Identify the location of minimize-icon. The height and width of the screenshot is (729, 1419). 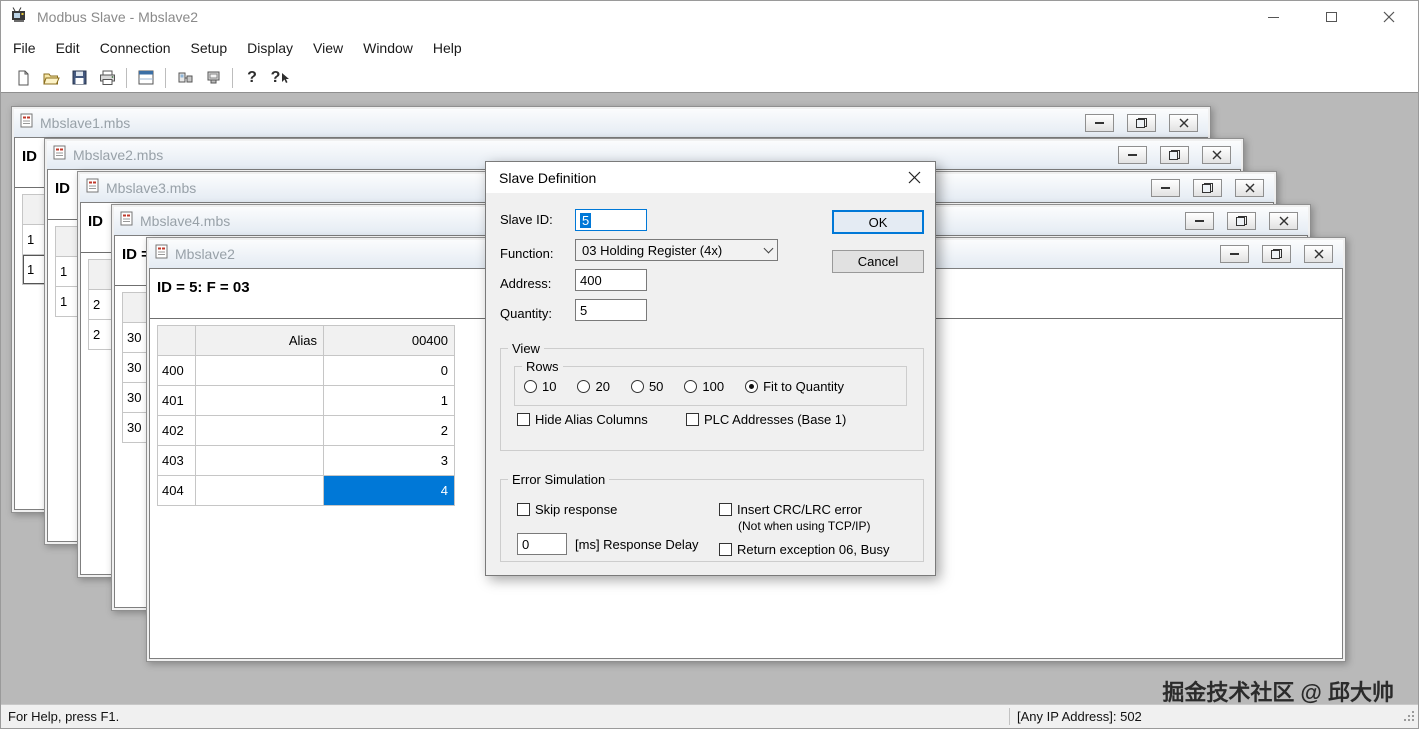
(1273, 17).